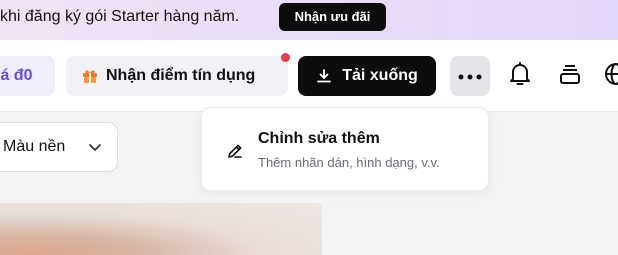 The image size is (618, 255). Describe the element at coordinates (380, 75) in the screenshot. I see `download-label: Tải xuống` at that location.